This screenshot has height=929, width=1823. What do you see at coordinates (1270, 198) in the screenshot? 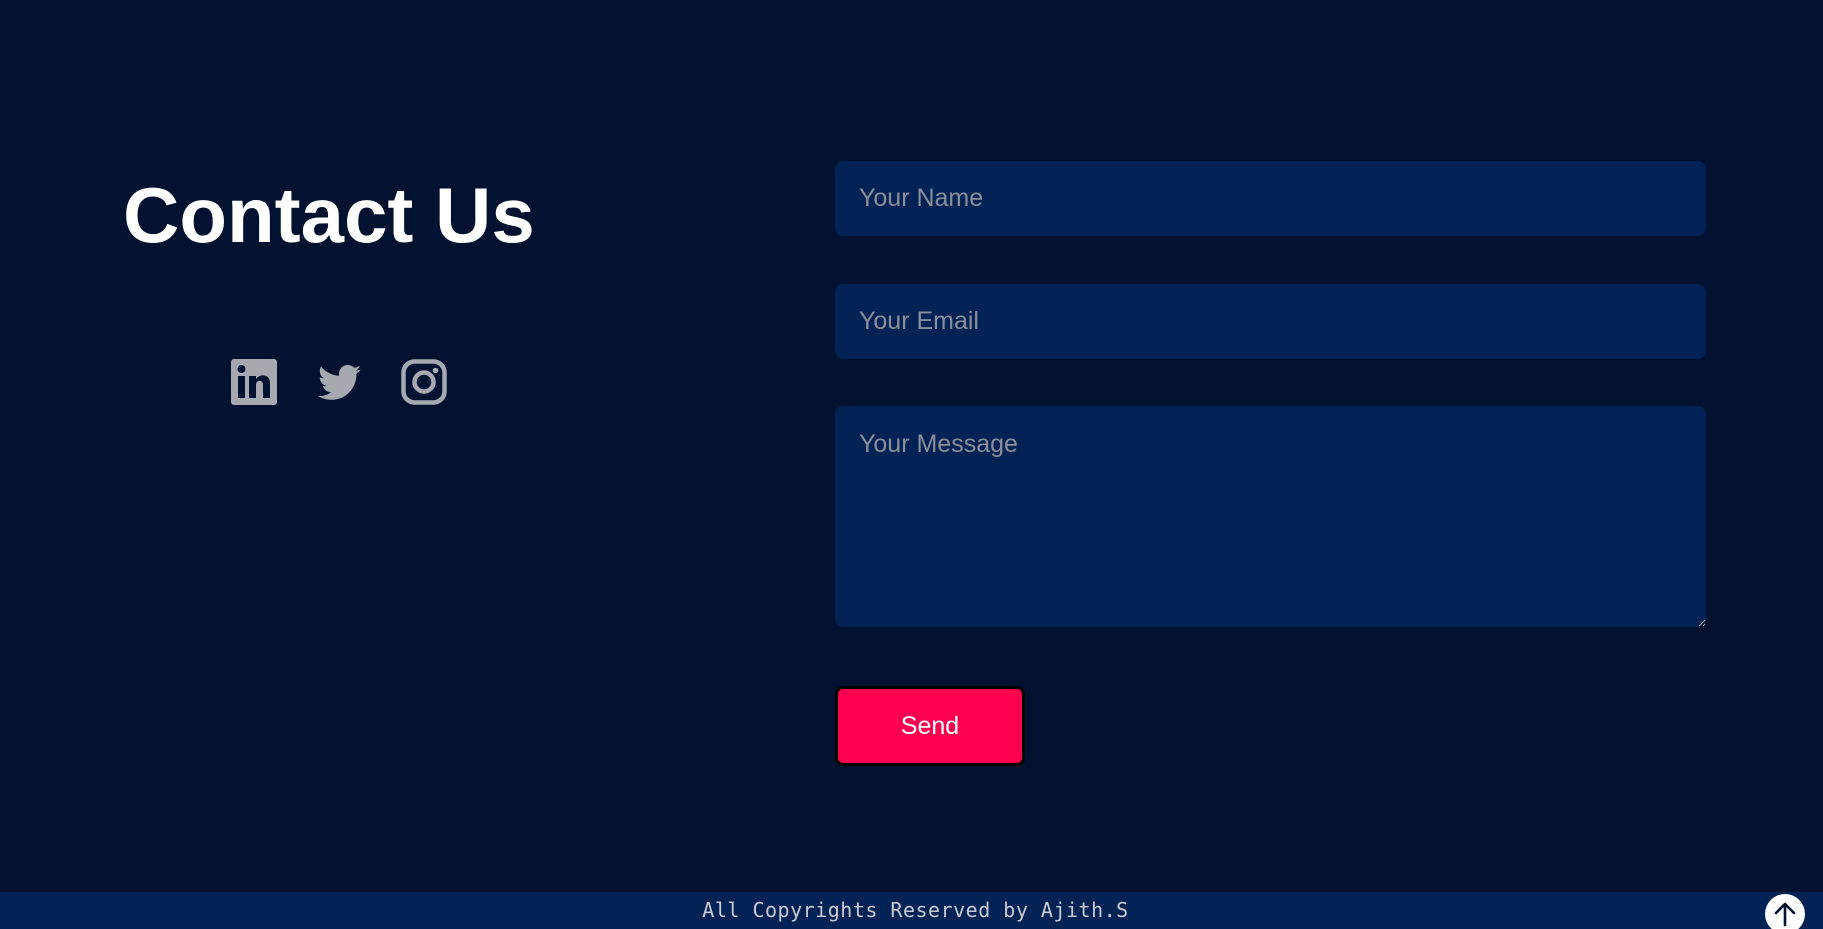
I see `name-input` at bounding box center [1270, 198].